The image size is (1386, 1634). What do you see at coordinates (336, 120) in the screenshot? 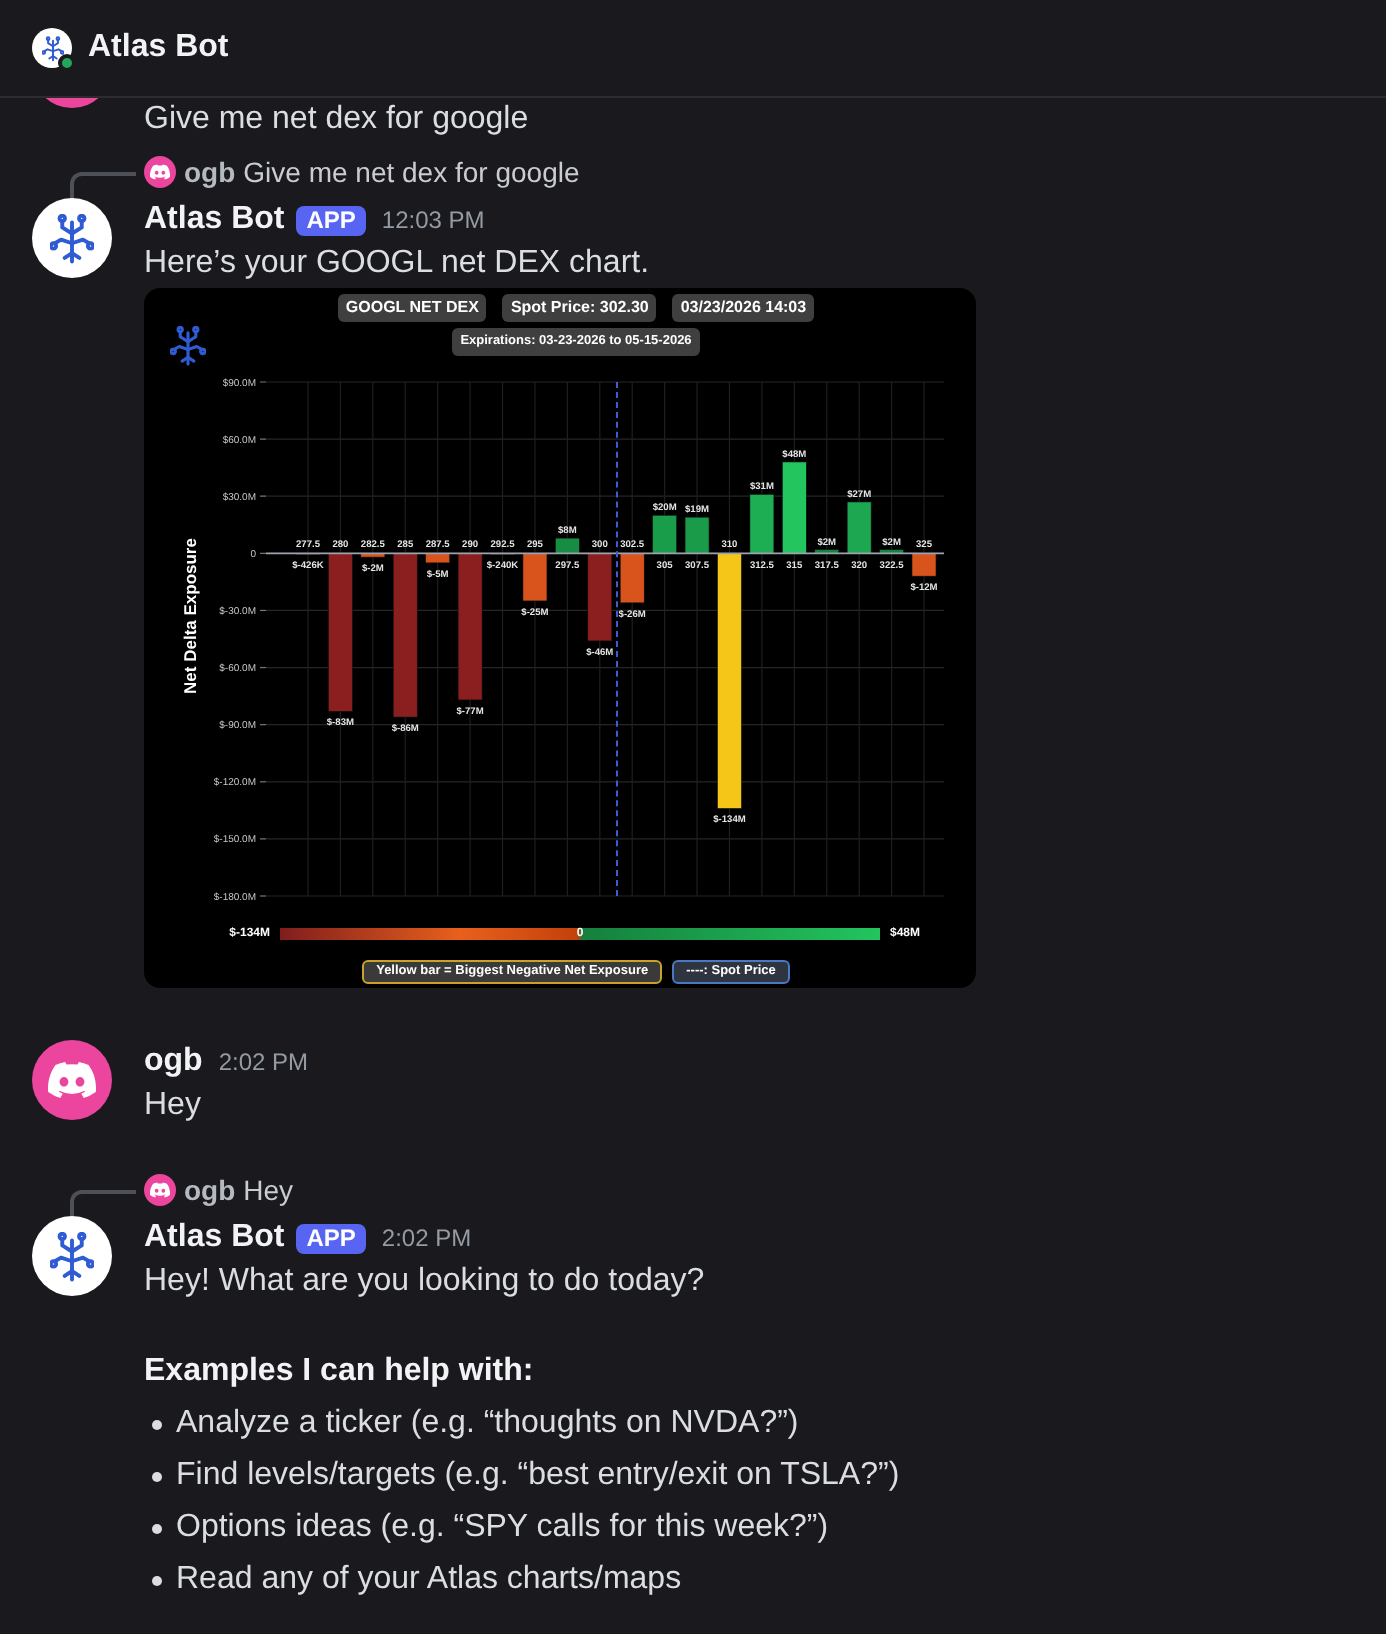
I see `message-text: Give me net dex for google` at bounding box center [336, 120].